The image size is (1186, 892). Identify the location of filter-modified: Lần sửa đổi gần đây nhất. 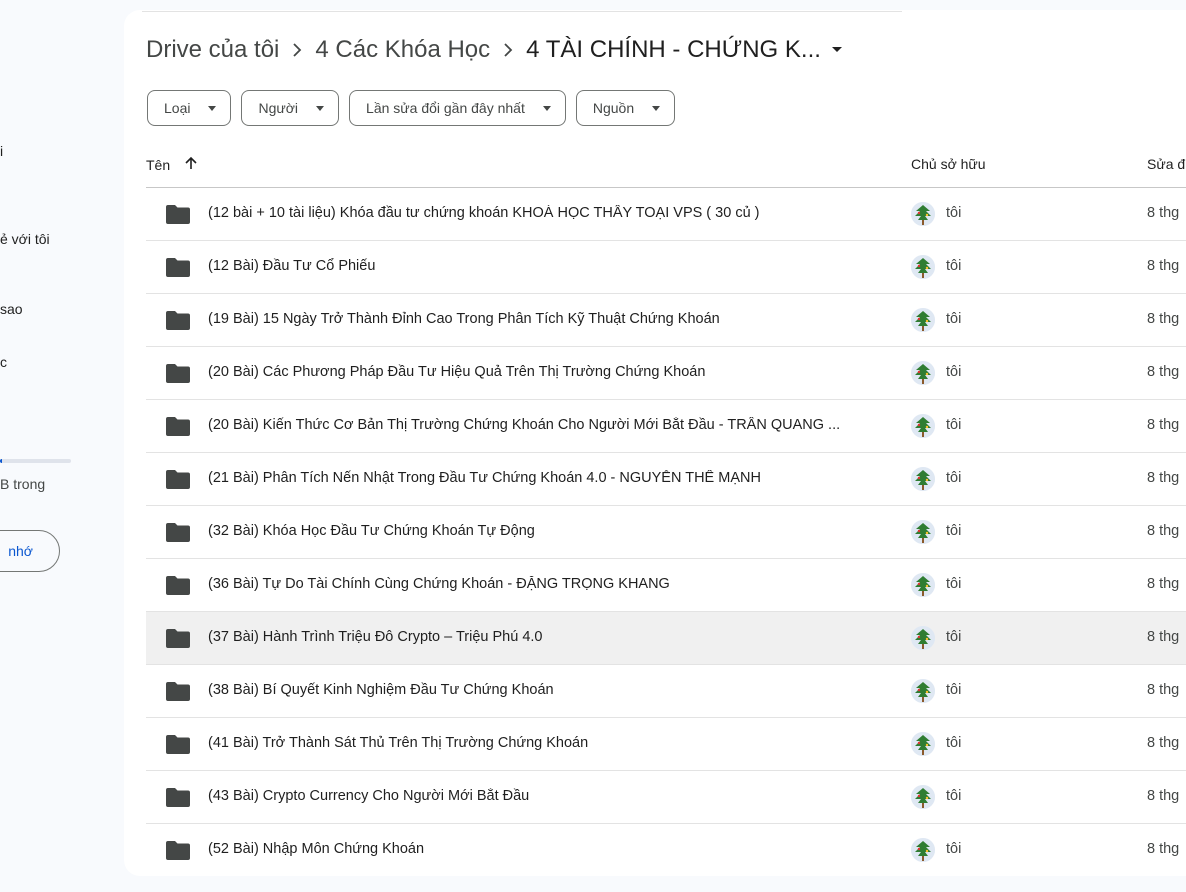
(457, 108).